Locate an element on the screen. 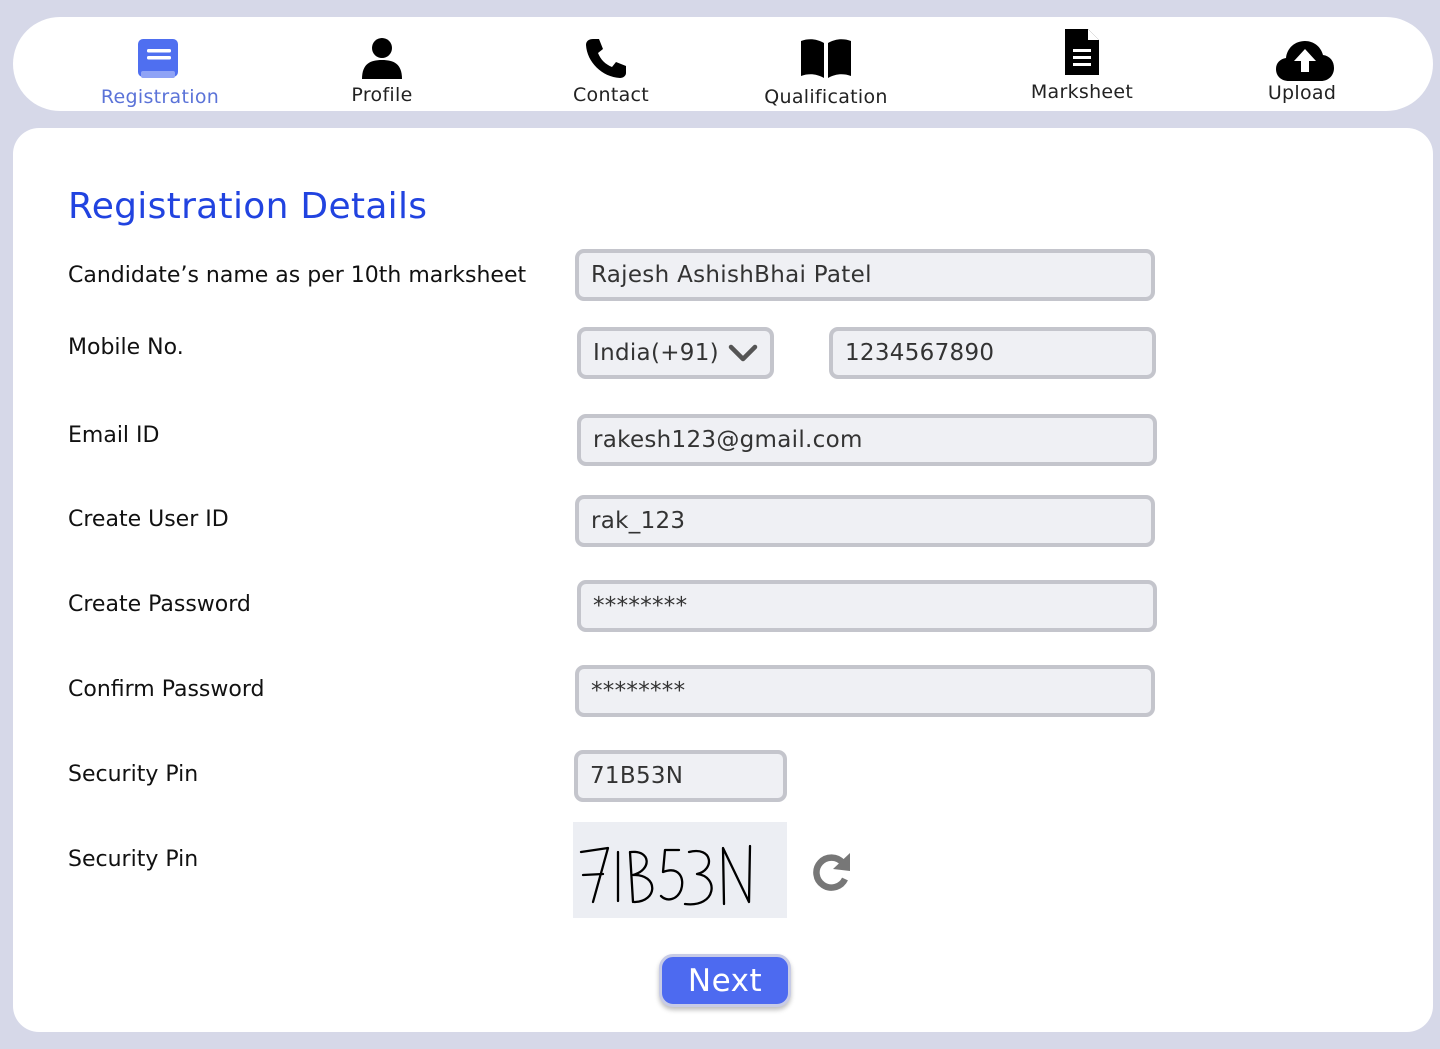 This screenshot has height=1049, width=1440. password-field: ******** is located at coordinates (867, 606).